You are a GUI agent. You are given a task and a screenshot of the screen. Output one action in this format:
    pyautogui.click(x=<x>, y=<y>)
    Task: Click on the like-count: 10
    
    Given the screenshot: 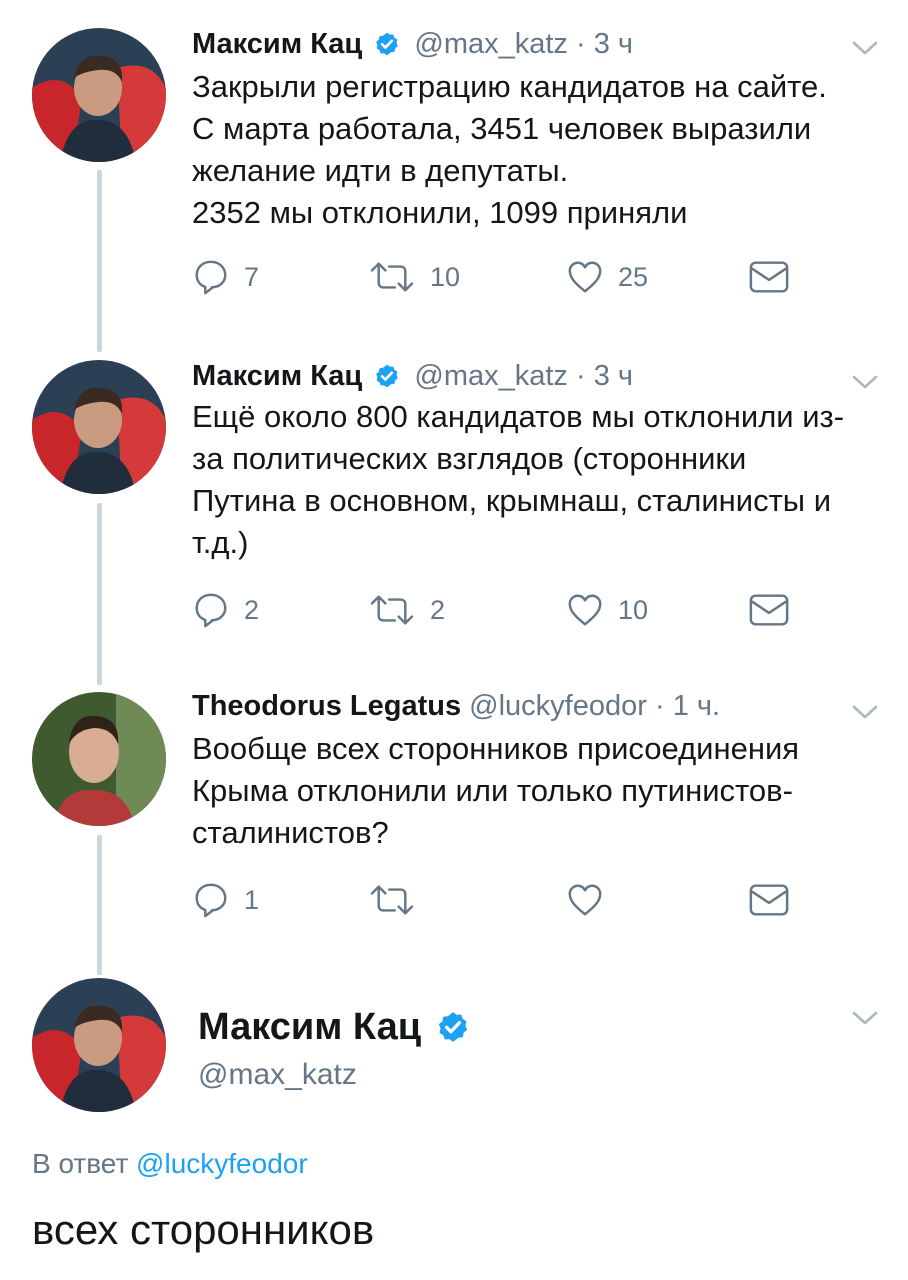 What is the action you would take?
    pyautogui.click(x=633, y=609)
    